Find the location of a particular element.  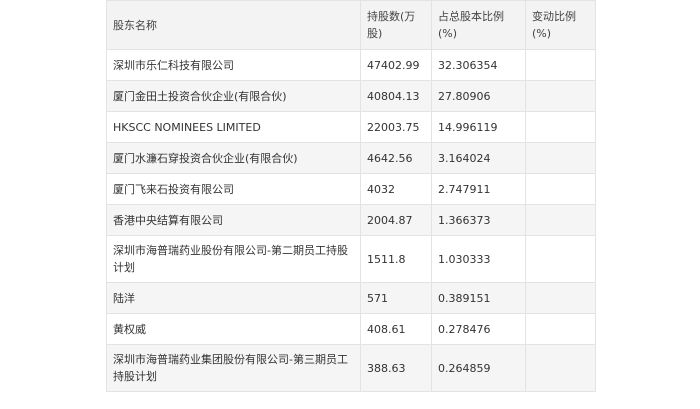

cell-name: 陆洋 is located at coordinates (233, 298).